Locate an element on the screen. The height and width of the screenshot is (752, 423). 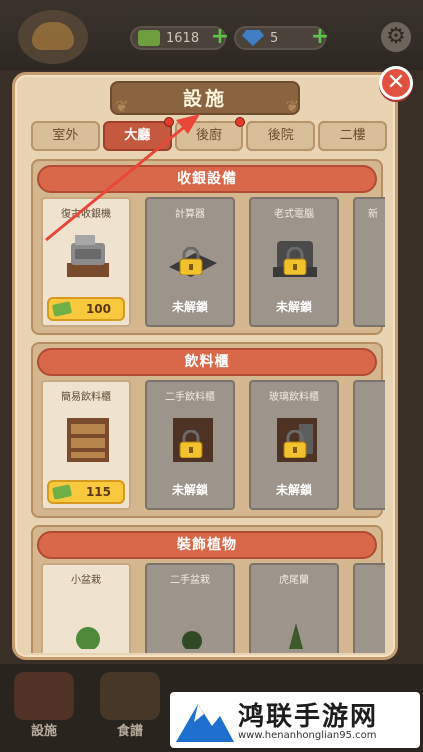
gem-value: 5 is located at coordinates (274, 38).